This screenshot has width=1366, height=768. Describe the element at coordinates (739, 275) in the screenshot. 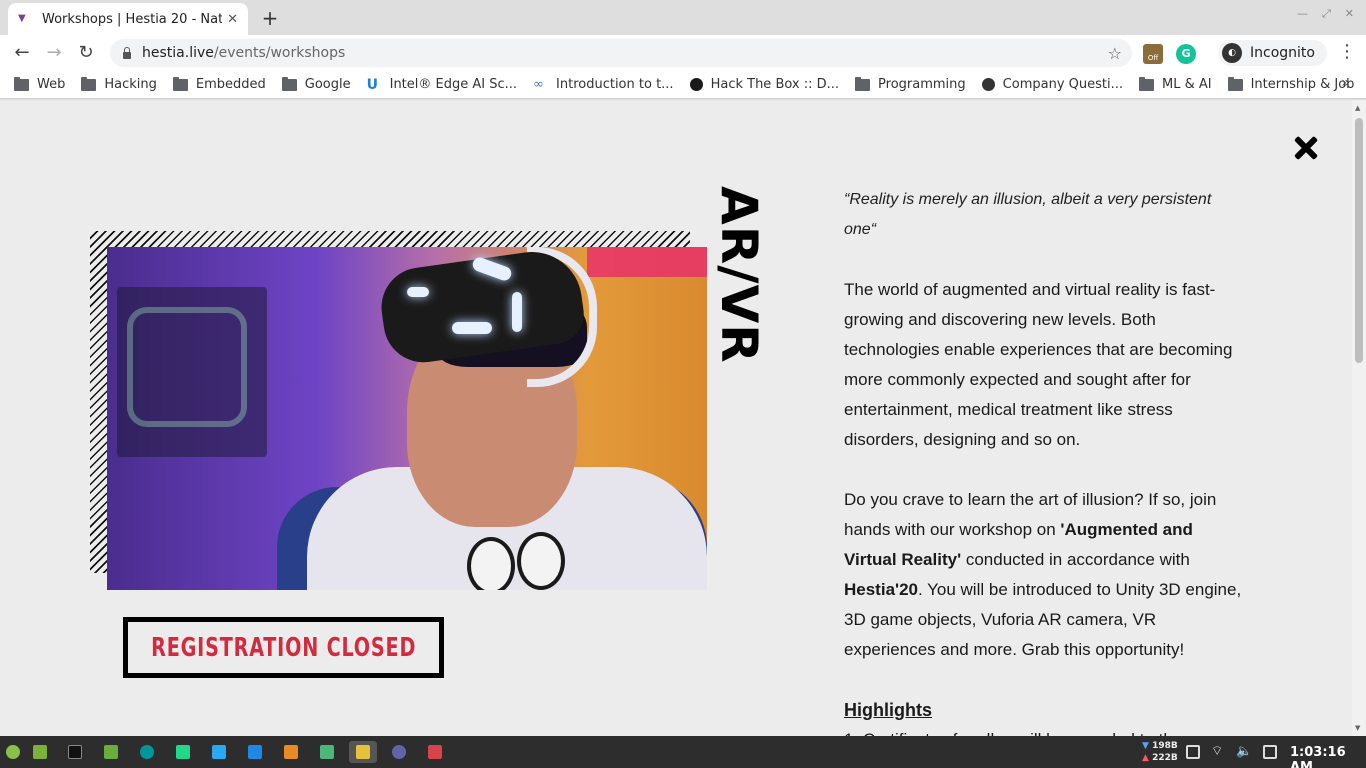

I see `workshop-title-vertical: AR/VR` at that location.